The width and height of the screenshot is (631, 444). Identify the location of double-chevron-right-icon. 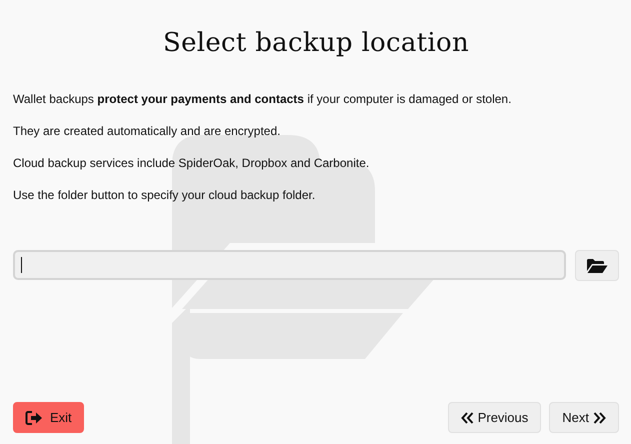
(599, 418).